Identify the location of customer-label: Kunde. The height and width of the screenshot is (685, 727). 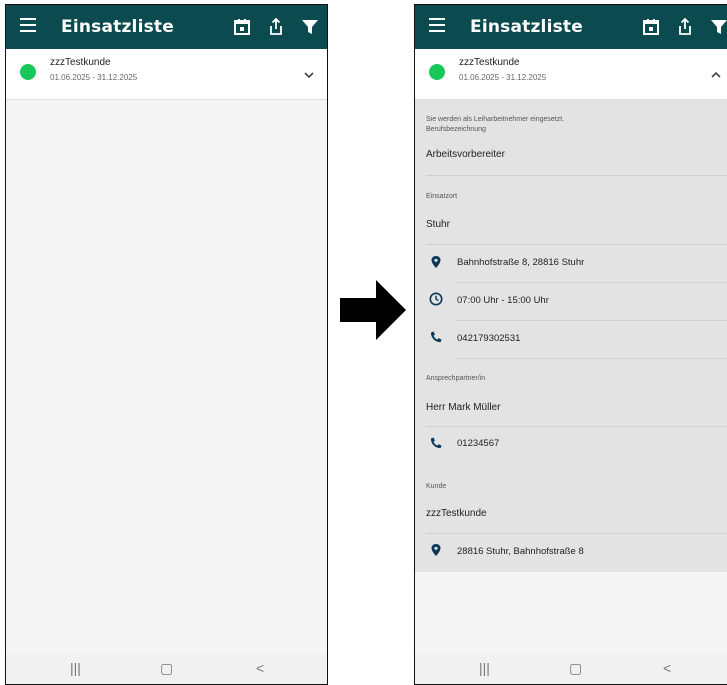
(436, 486).